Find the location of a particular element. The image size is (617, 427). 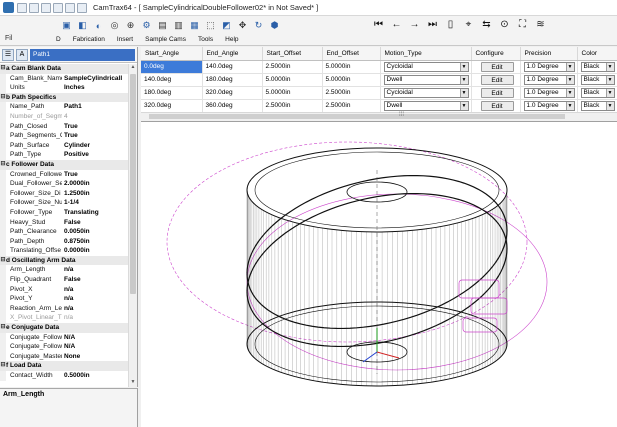

last-icon: ⏭ is located at coordinates (432, 24).